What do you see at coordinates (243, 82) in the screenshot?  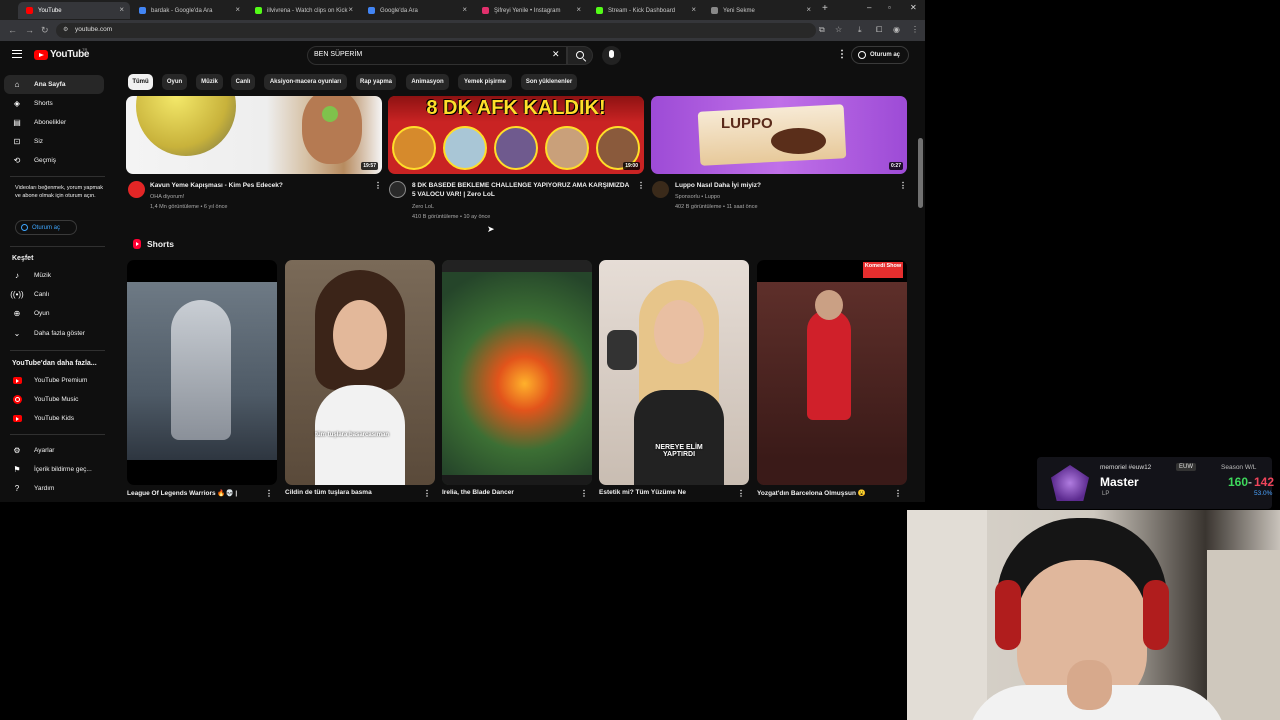 I see `chip-live: Canlı` at bounding box center [243, 82].